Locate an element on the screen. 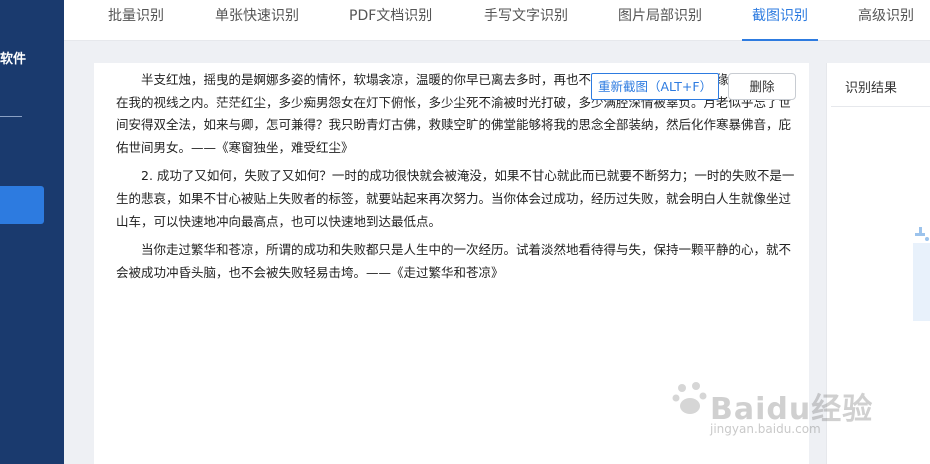  result-divider is located at coordinates (880, 106).